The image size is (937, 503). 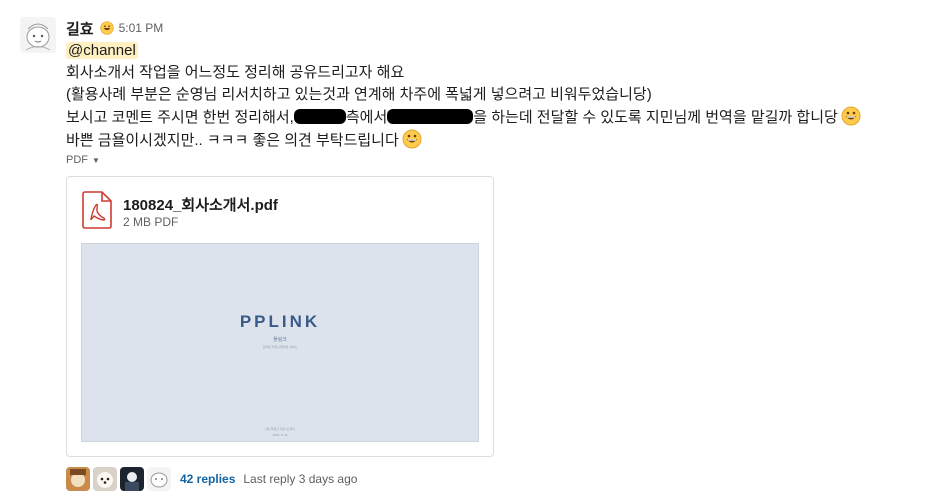 What do you see at coordinates (102, 50) in the screenshot?
I see `channel-mention: @channel` at bounding box center [102, 50].